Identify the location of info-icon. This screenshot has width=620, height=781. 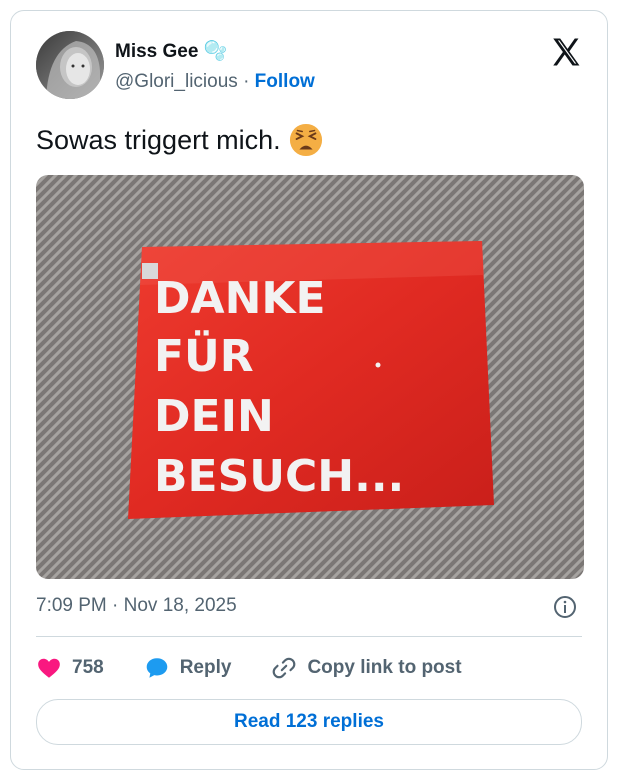
(565, 607).